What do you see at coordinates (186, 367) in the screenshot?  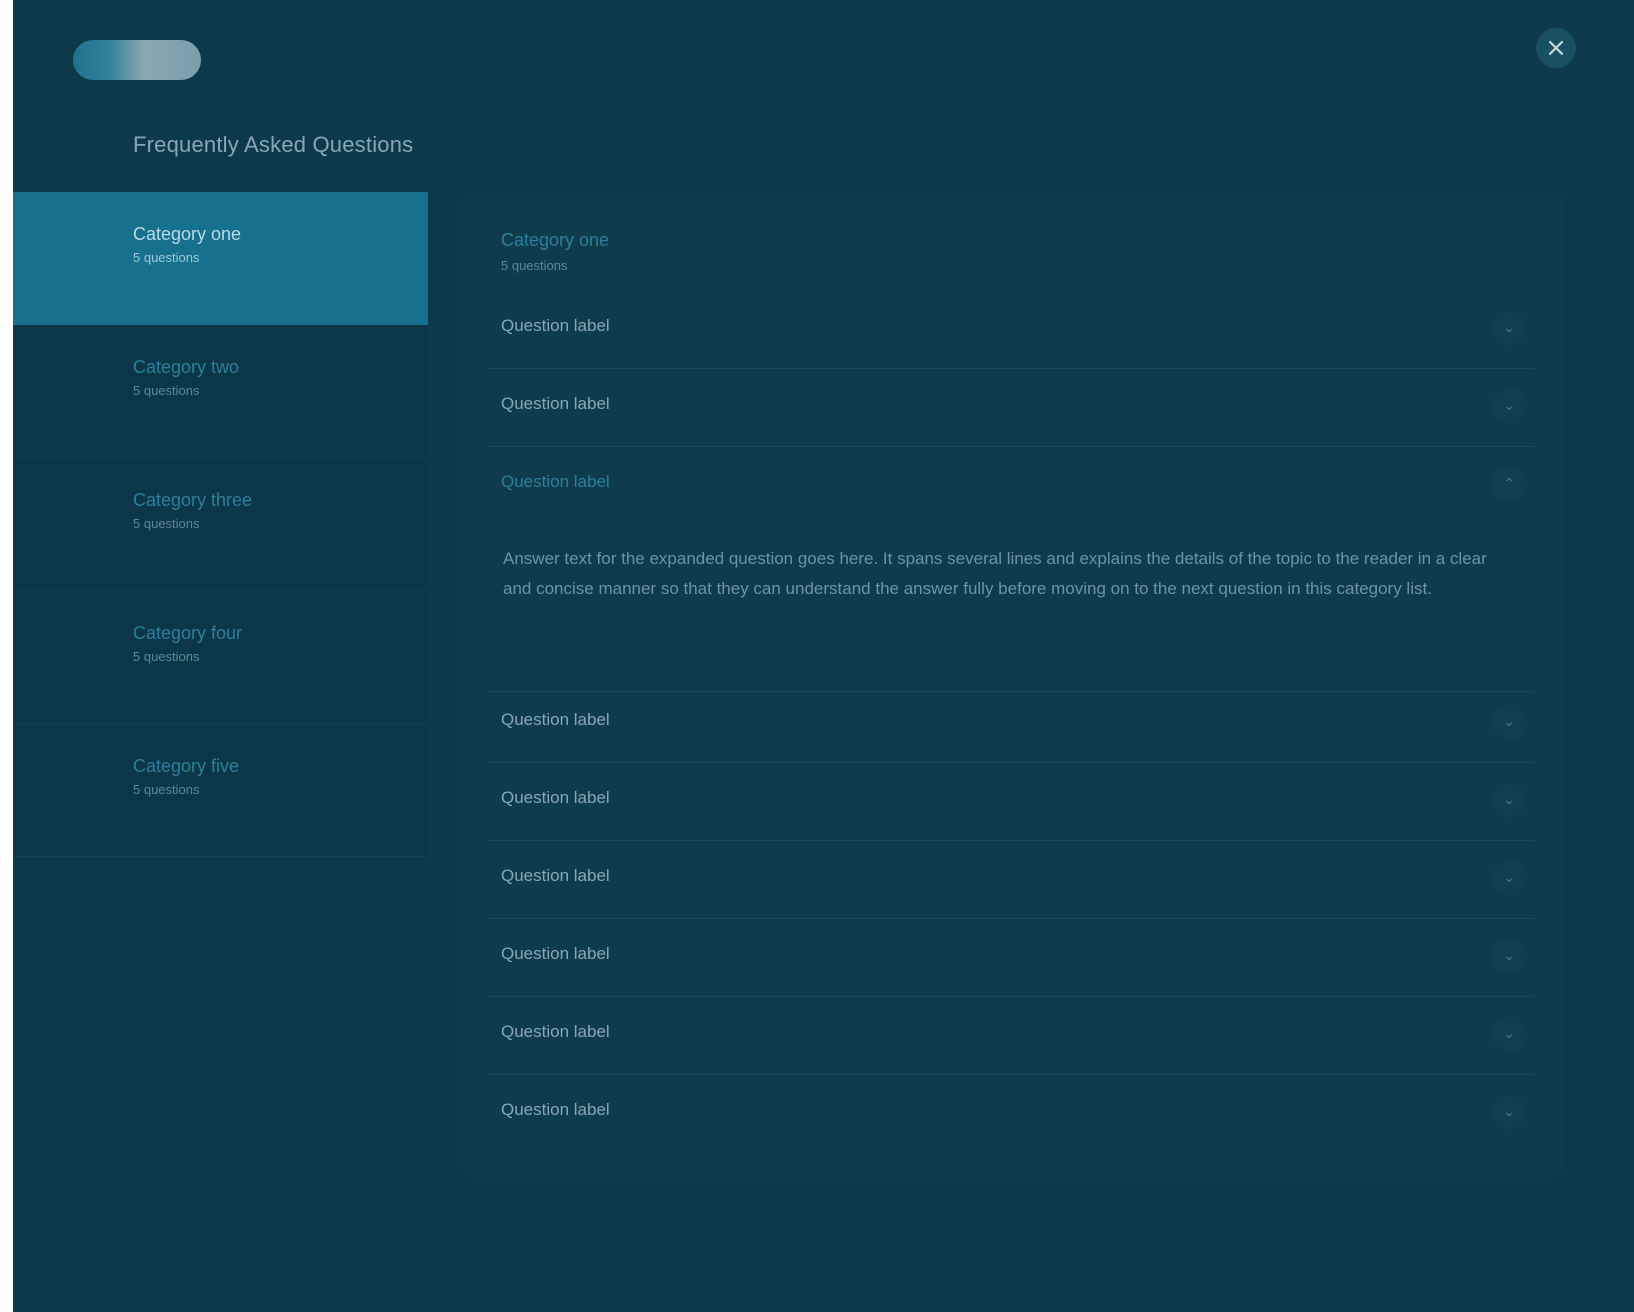 I see `sidebar-item-label: Category two` at bounding box center [186, 367].